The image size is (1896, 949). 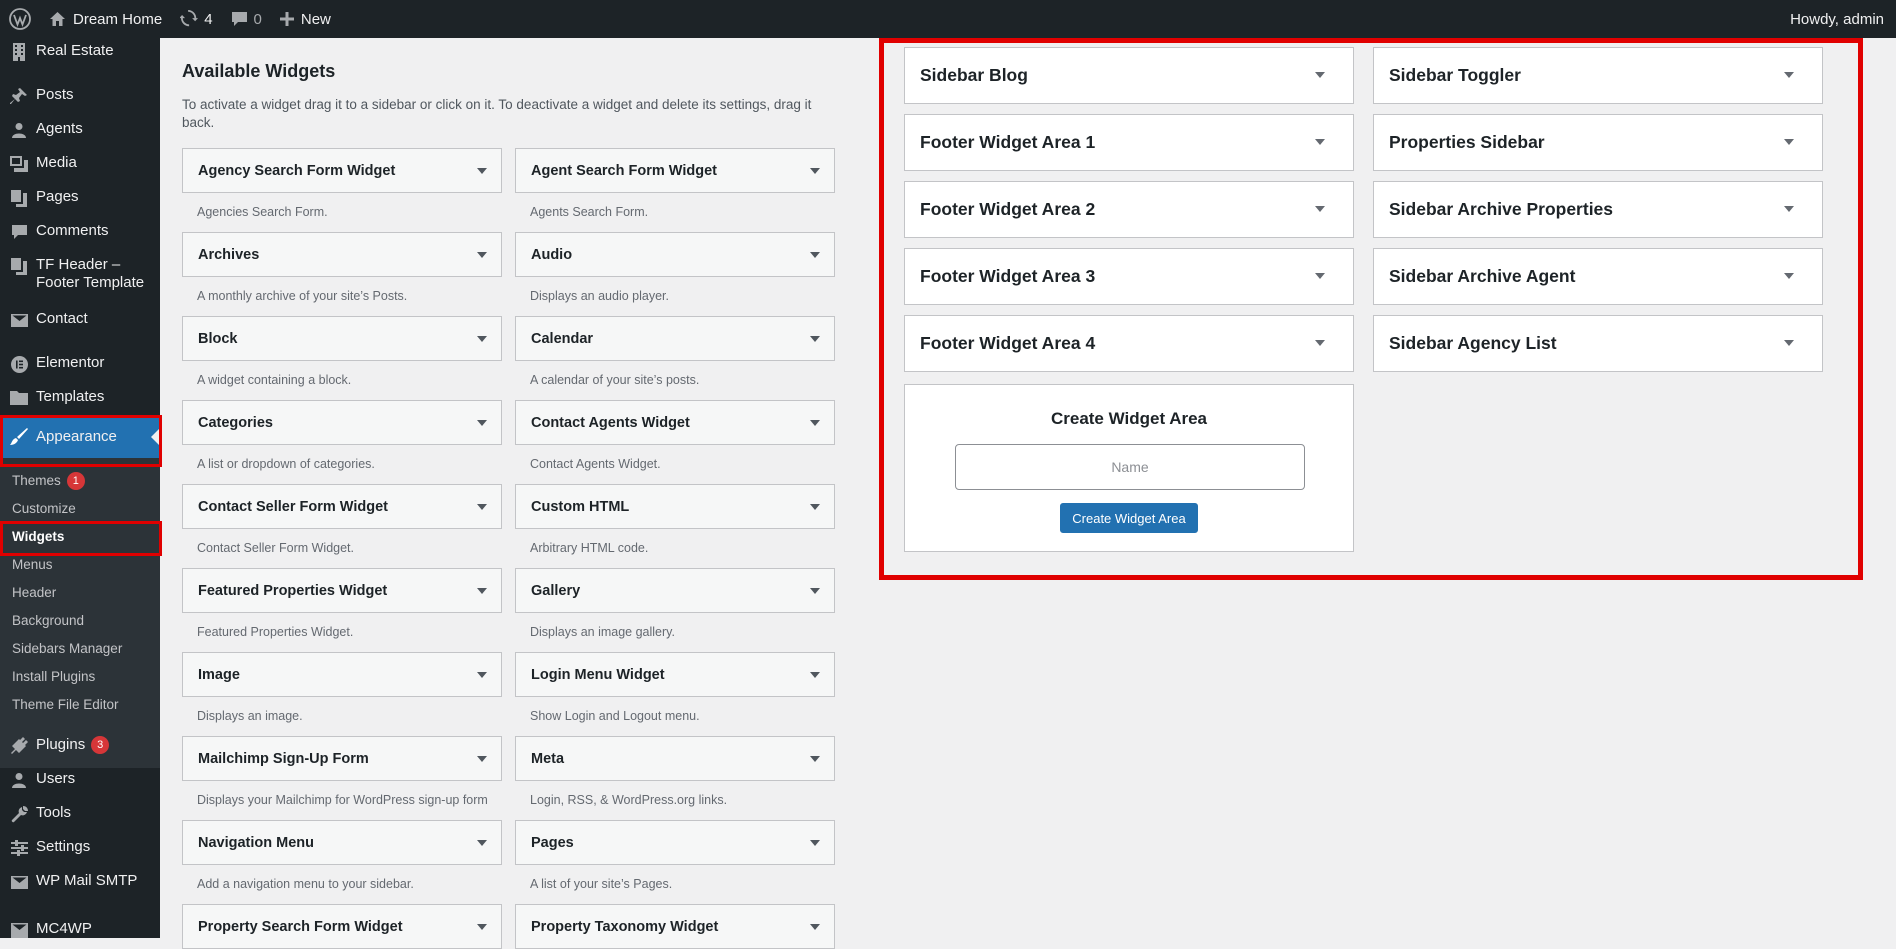 I want to click on widget-item: Audio, so click(x=675, y=254).